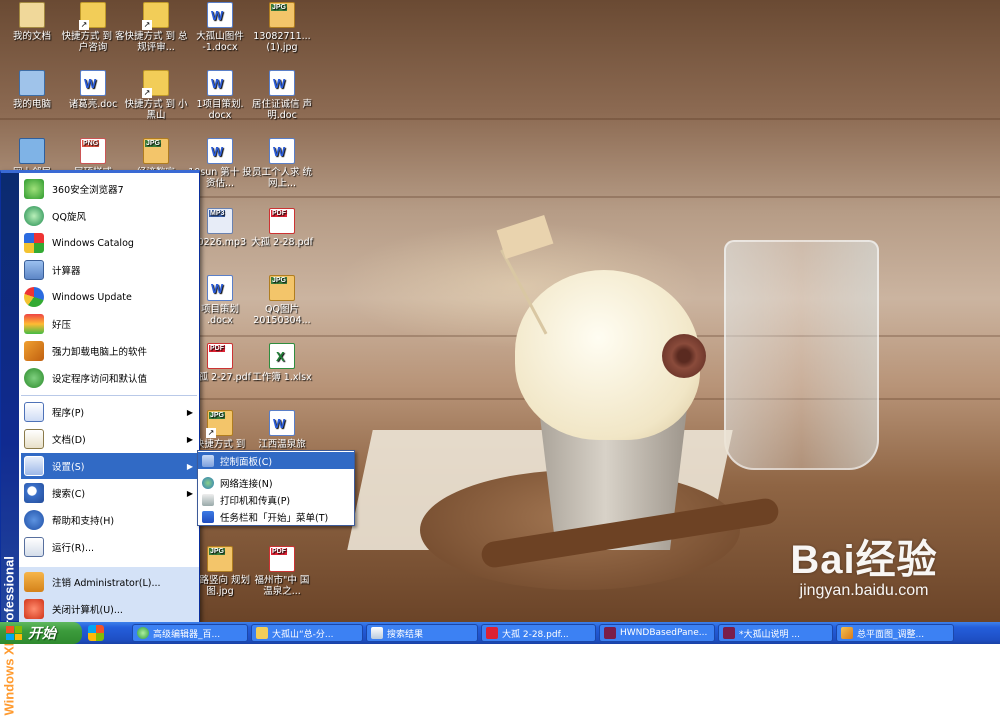  What do you see at coordinates (41, 633) in the screenshot?
I see `start-button: 开始` at bounding box center [41, 633].